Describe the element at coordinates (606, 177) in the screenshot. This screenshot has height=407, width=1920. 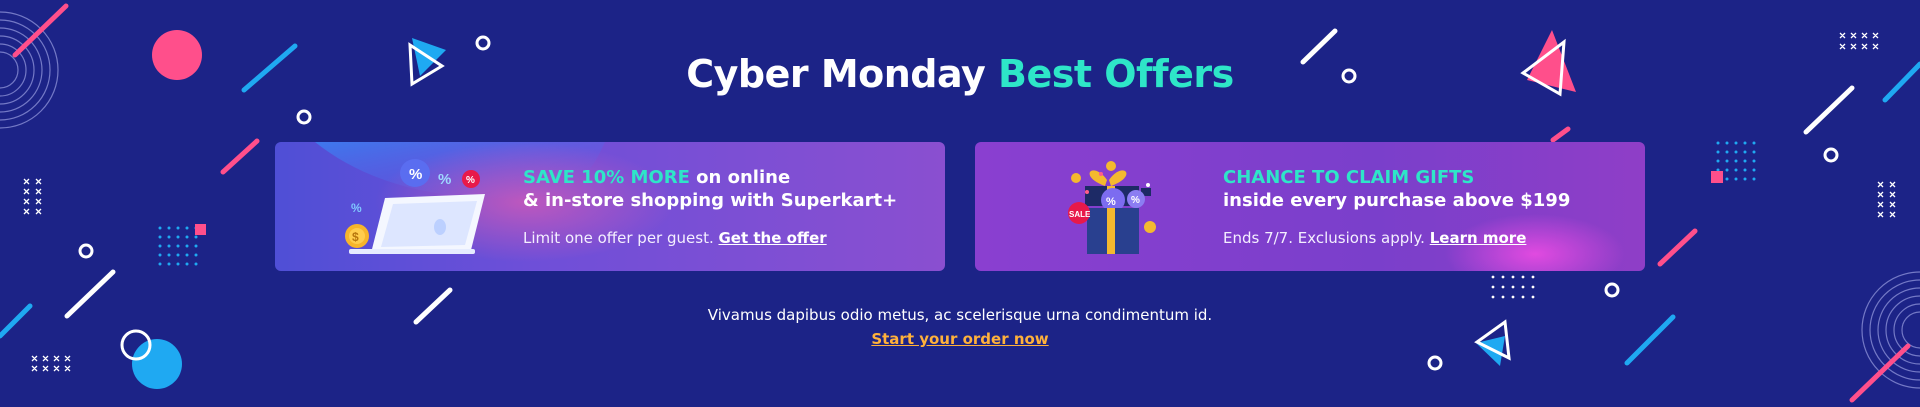
I see `headline-accent: SAVE 10% MORE` at that location.